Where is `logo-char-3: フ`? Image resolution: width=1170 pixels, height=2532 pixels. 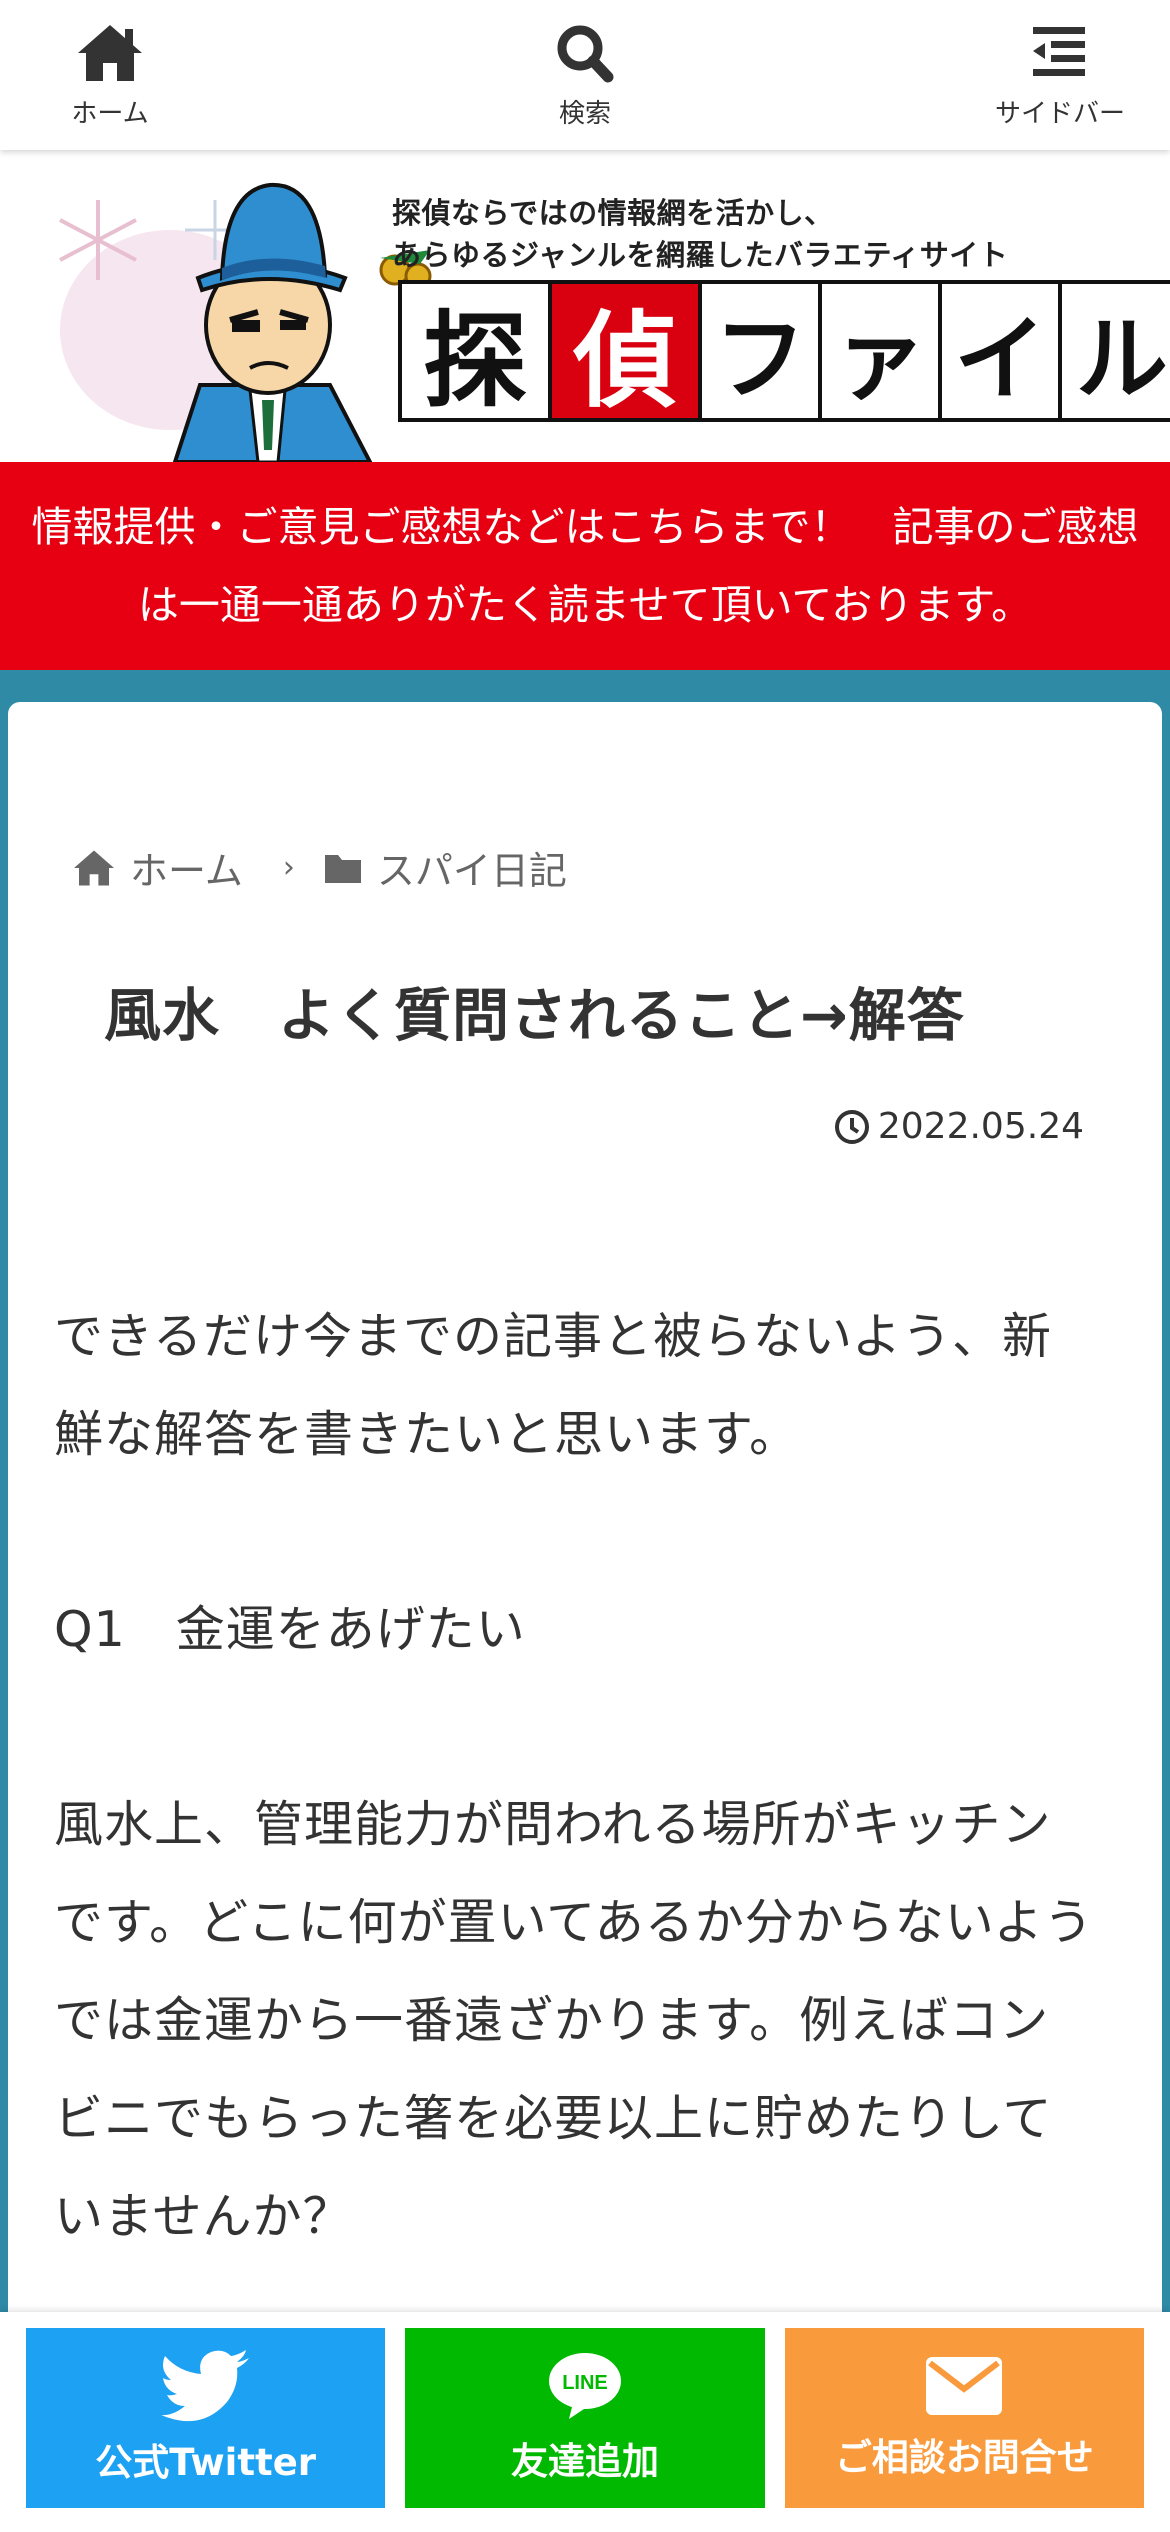 logo-char-3: フ is located at coordinates (762, 351).